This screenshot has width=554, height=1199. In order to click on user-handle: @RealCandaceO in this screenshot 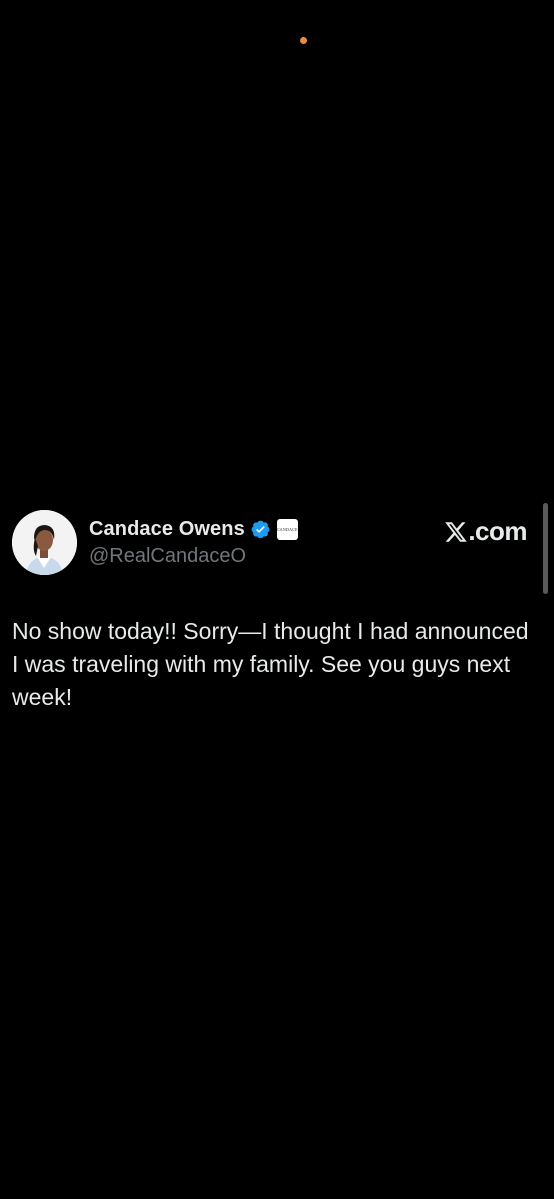, I will do `click(193, 556)`.